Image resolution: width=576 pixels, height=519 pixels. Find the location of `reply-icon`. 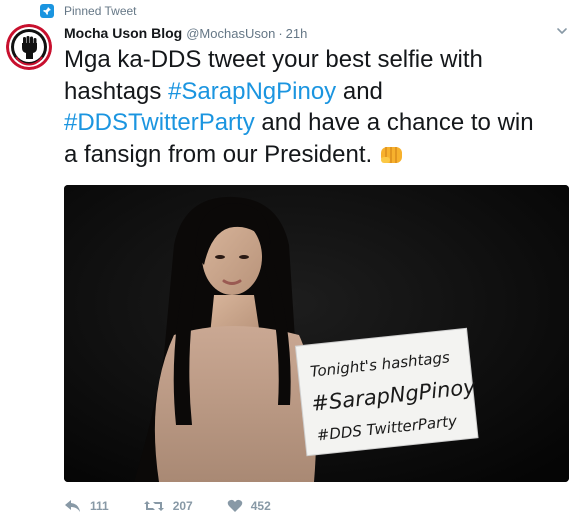

reply-icon is located at coordinates (73, 506).